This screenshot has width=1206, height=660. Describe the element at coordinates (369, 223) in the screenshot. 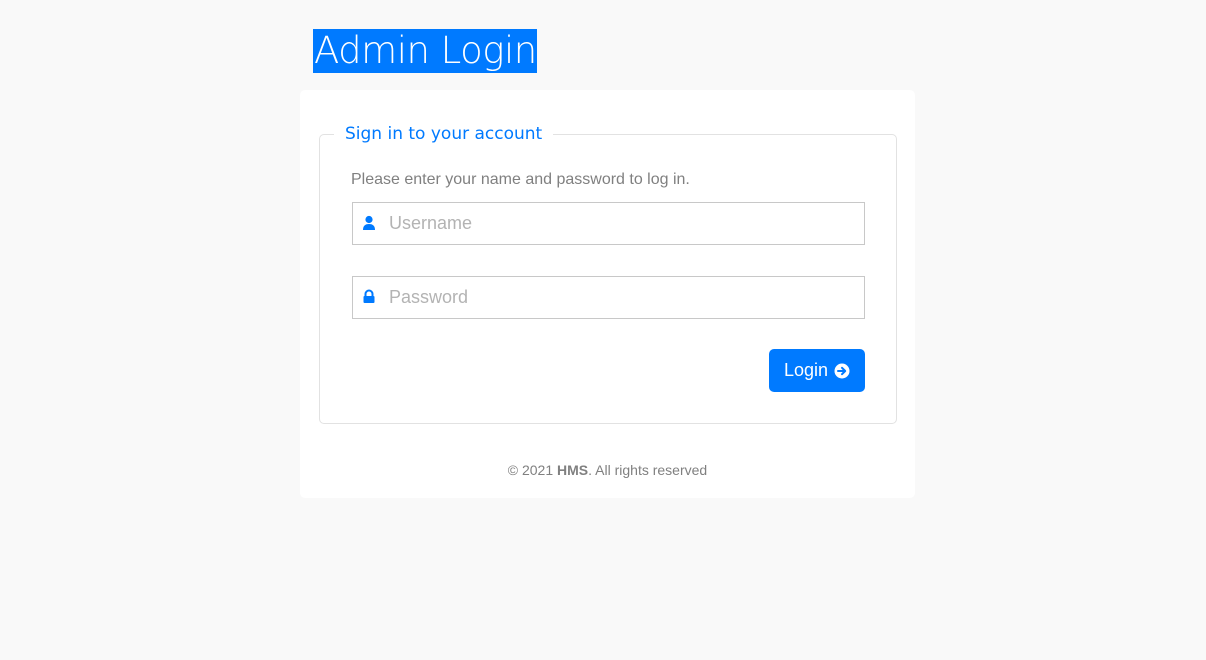

I see `user-icon` at that location.